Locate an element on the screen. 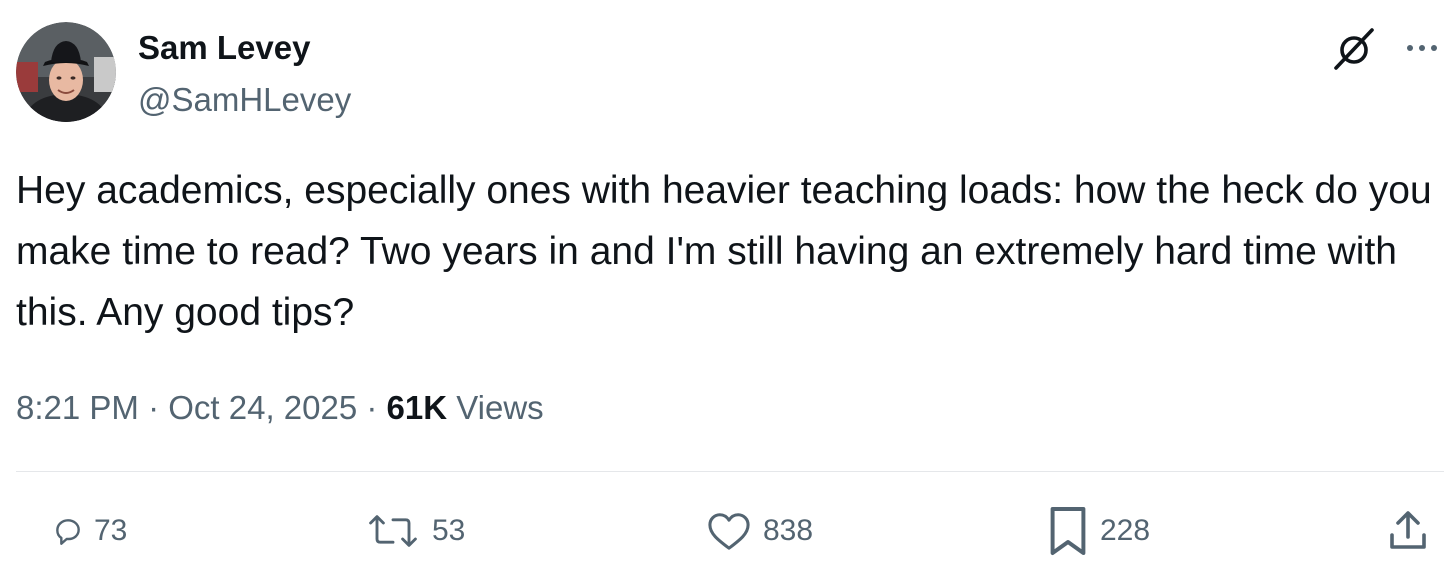 This screenshot has width=1456, height=565. like-count: 838 is located at coordinates (788, 530).